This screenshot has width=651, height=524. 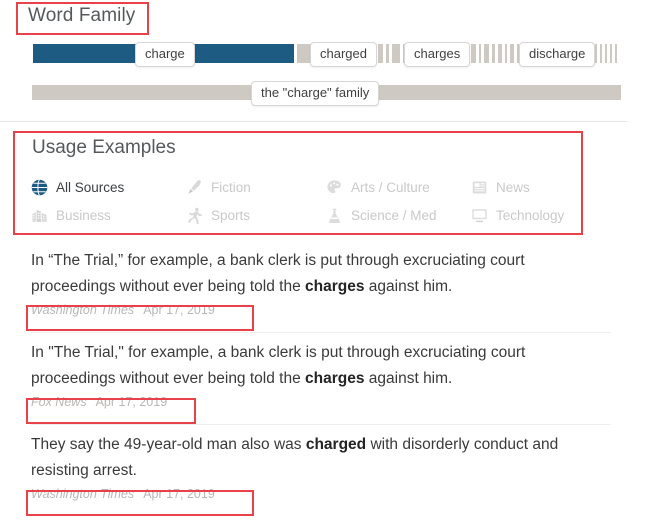 I want to click on tab-business: Business, so click(x=108, y=215).